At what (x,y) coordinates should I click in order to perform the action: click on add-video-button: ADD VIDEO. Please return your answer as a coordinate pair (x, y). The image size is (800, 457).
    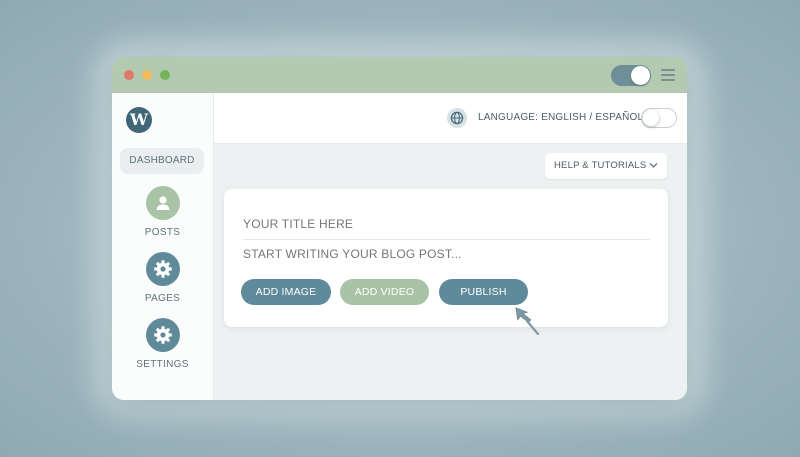
    Looking at the image, I should click on (384, 292).